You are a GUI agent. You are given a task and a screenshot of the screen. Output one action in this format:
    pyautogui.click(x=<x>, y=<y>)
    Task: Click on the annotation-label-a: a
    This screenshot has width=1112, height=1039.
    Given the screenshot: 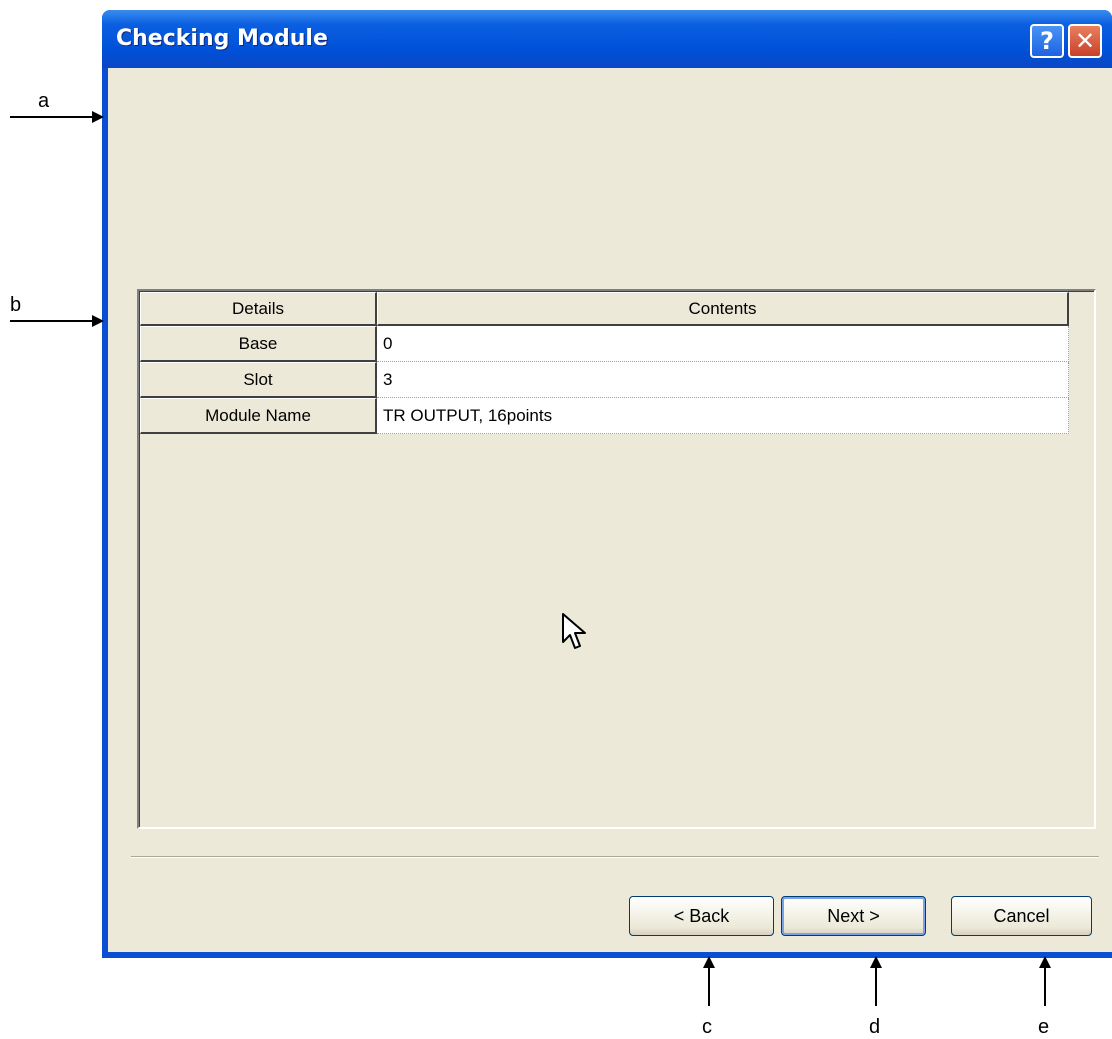 What is the action you would take?
    pyautogui.click(x=44, y=101)
    